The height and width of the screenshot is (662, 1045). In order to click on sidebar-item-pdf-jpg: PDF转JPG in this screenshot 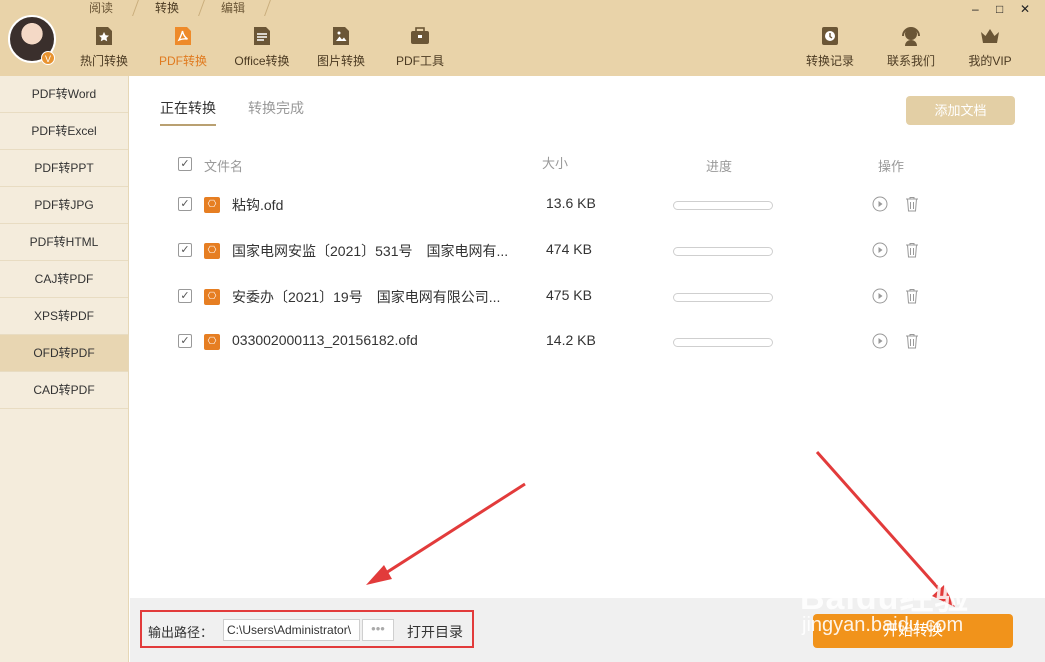, I will do `click(64, 205)`.